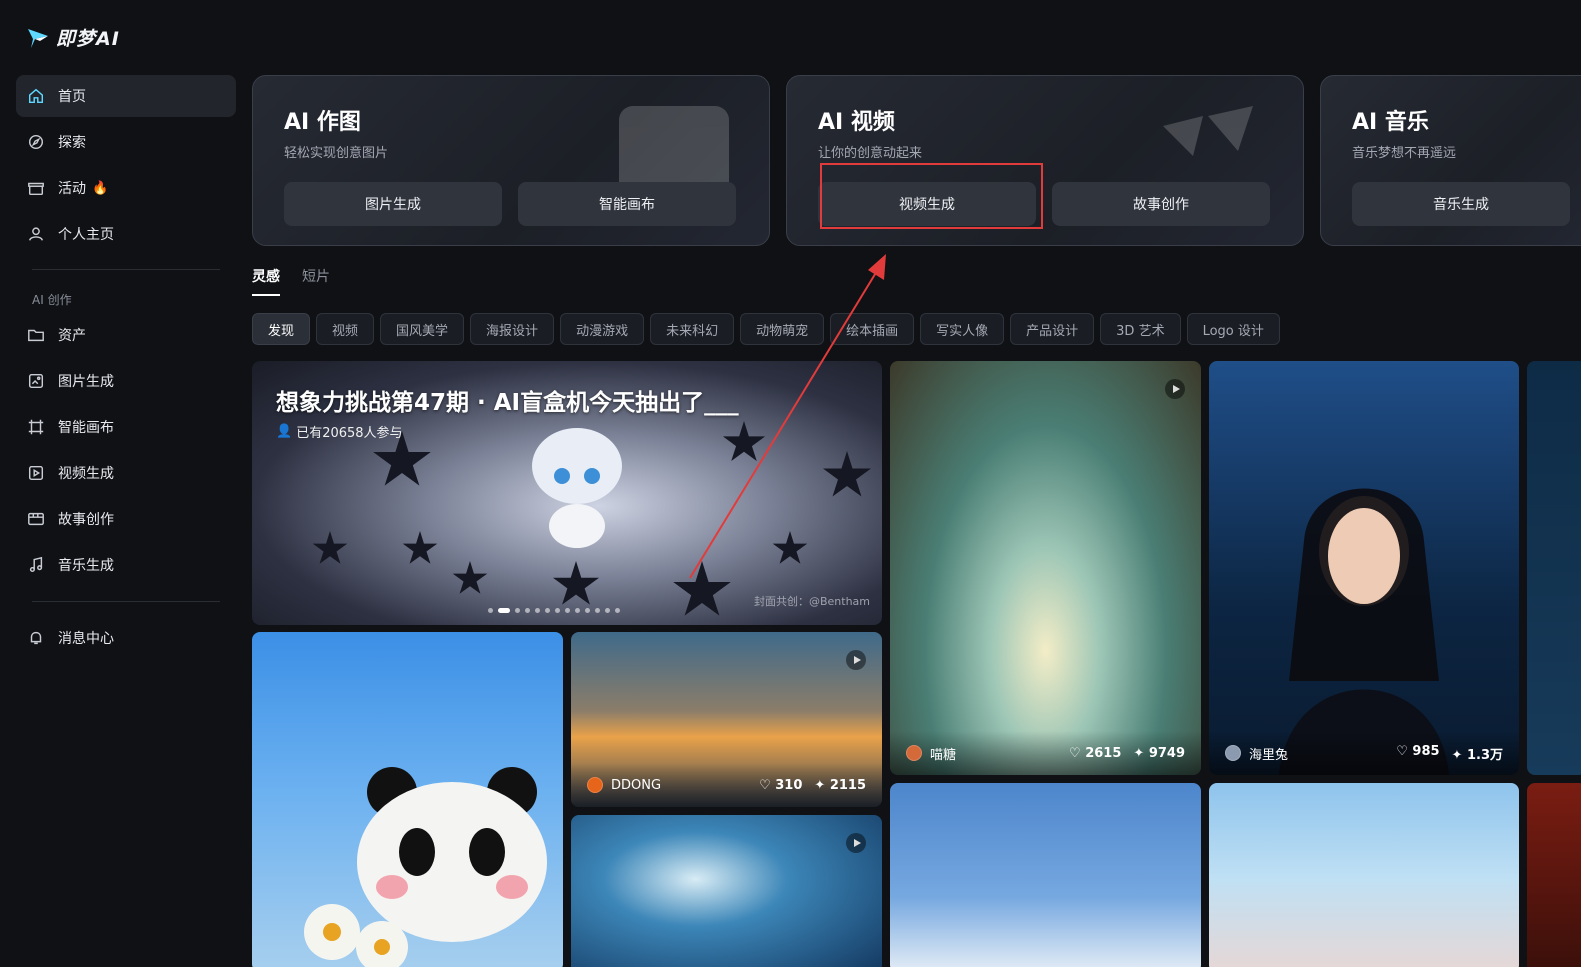 This screenshot has width=1581, height=967. What do you see at coordinates (962, 329) in the screenshot?
I see `chip-portrait: 写实人像` at bounding box center [962, 329].